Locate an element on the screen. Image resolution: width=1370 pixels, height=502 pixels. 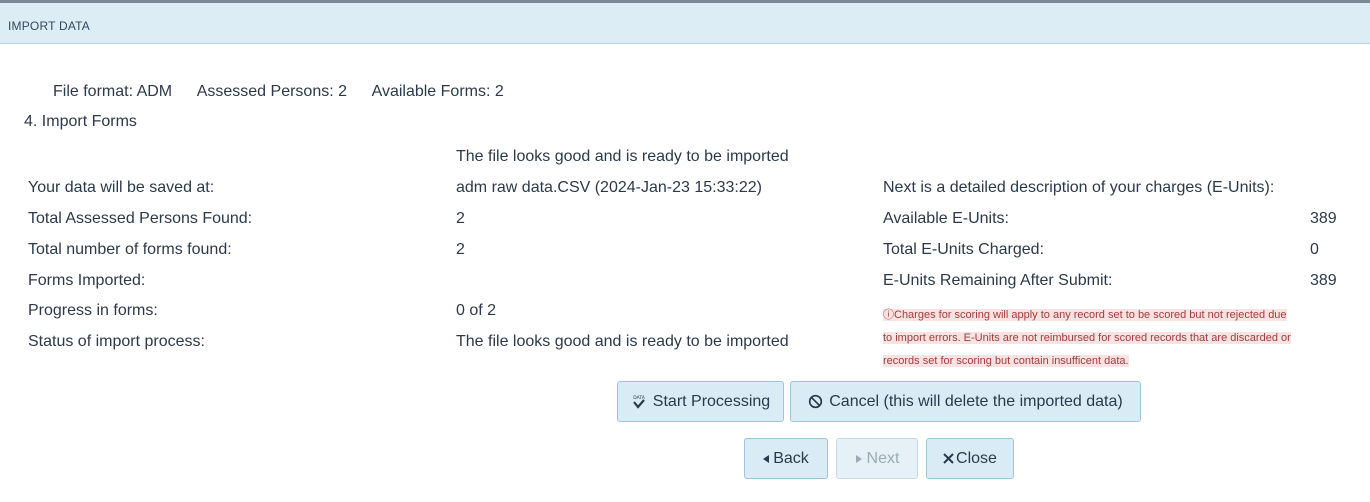
ban-icon is located at coordinates (815, 401).